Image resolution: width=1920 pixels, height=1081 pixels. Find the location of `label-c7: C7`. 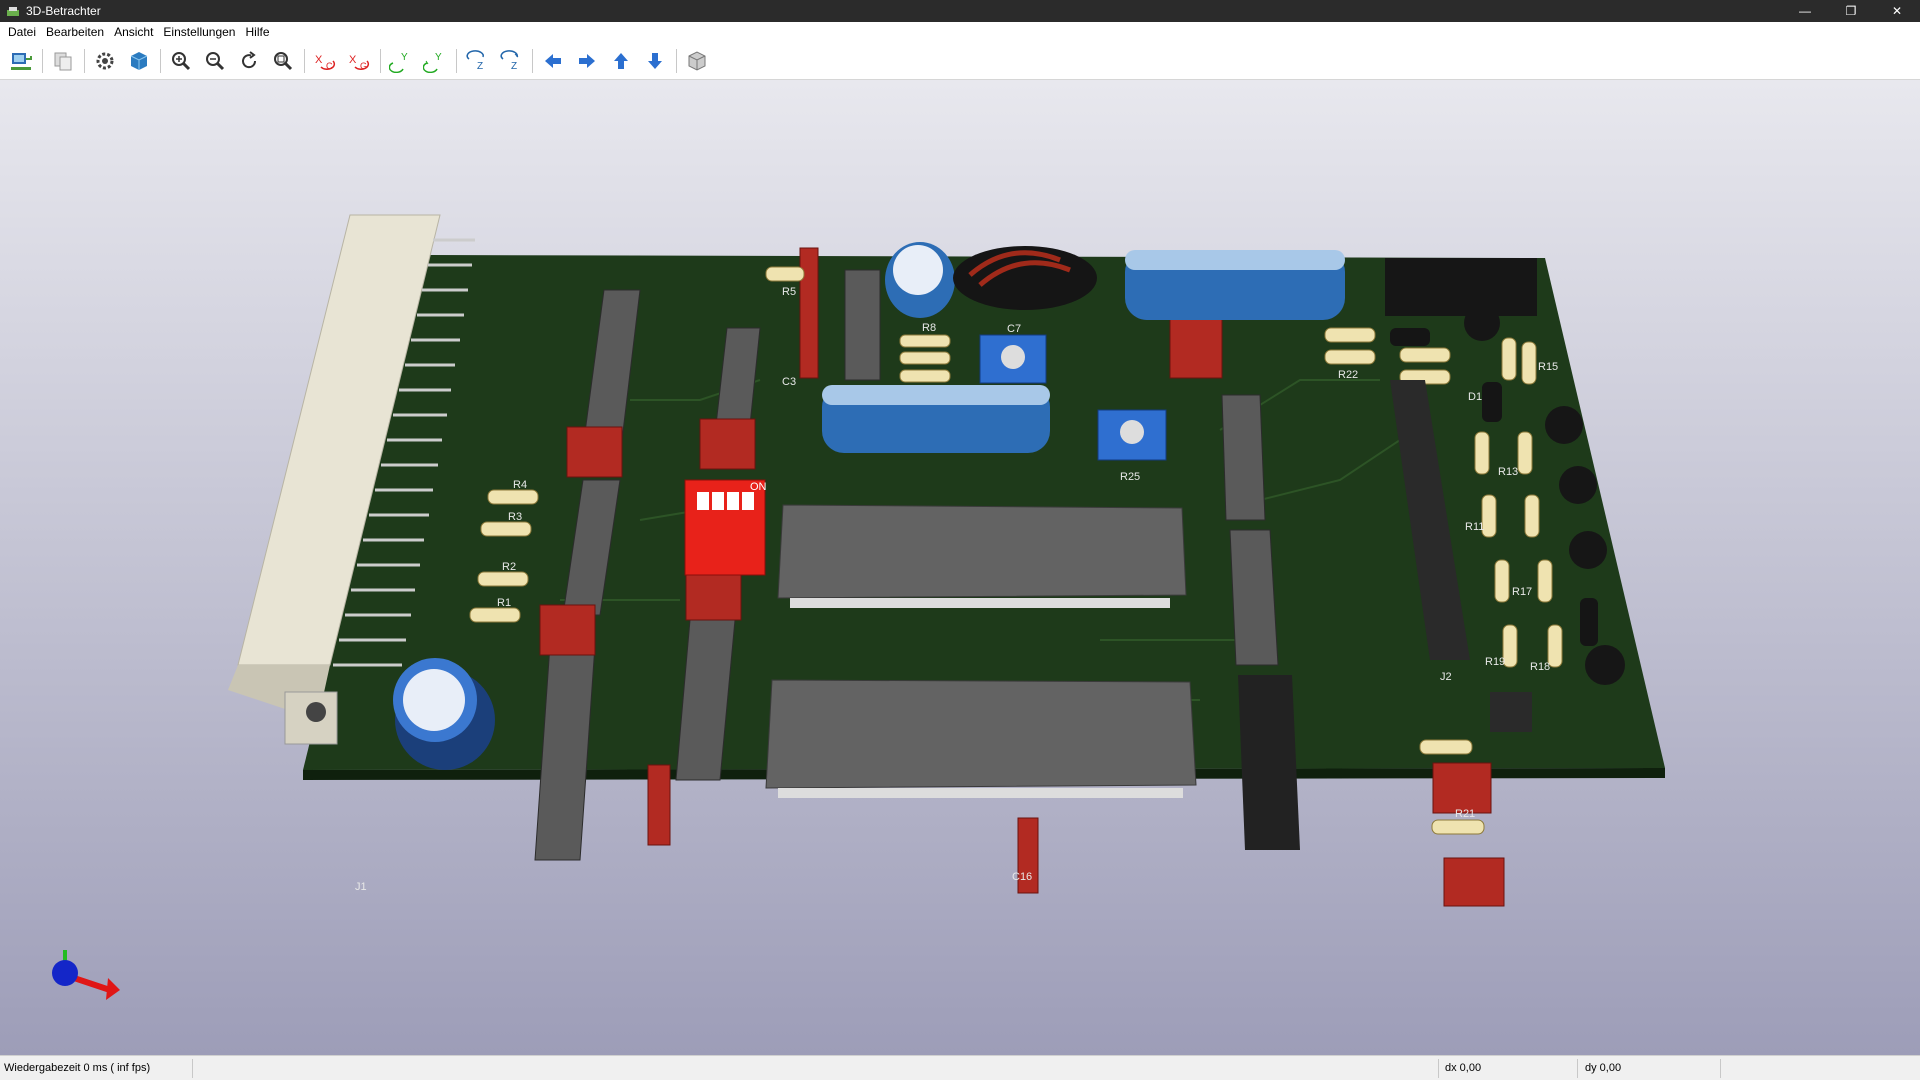

label-c7: C7 is located at coordinates (1014, 329).